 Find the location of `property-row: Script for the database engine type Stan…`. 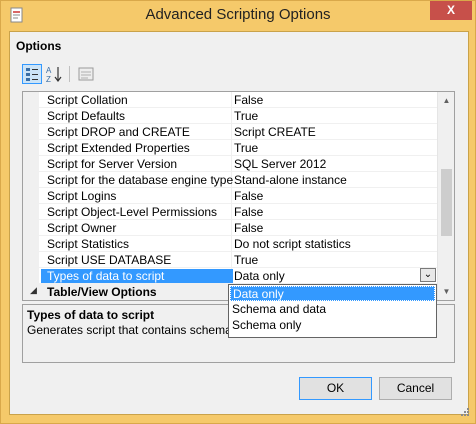

property-row: Script for the database engine type Stan… is located at coordinates (230, 180).